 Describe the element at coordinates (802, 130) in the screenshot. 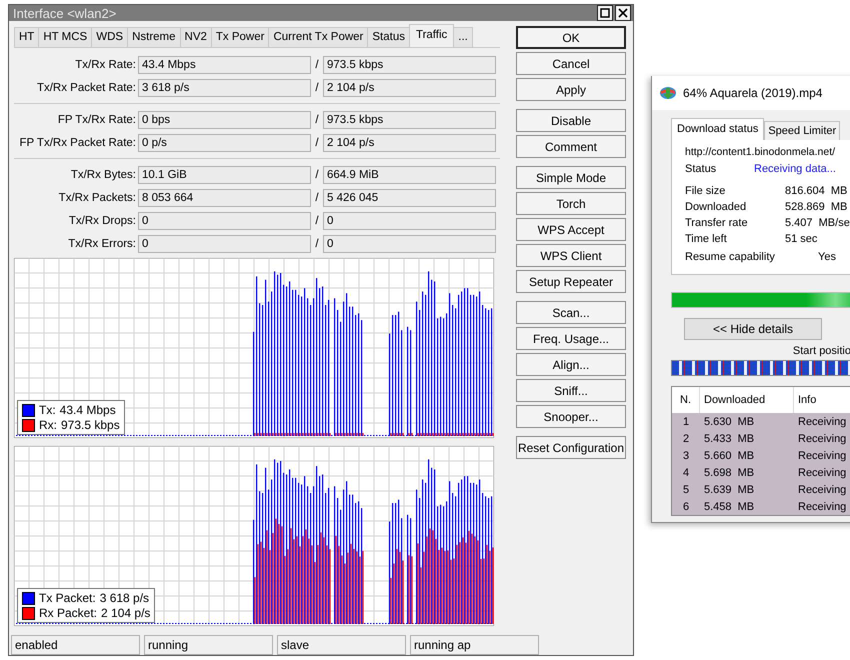

I see `tab: Speed Limiter` at that location.